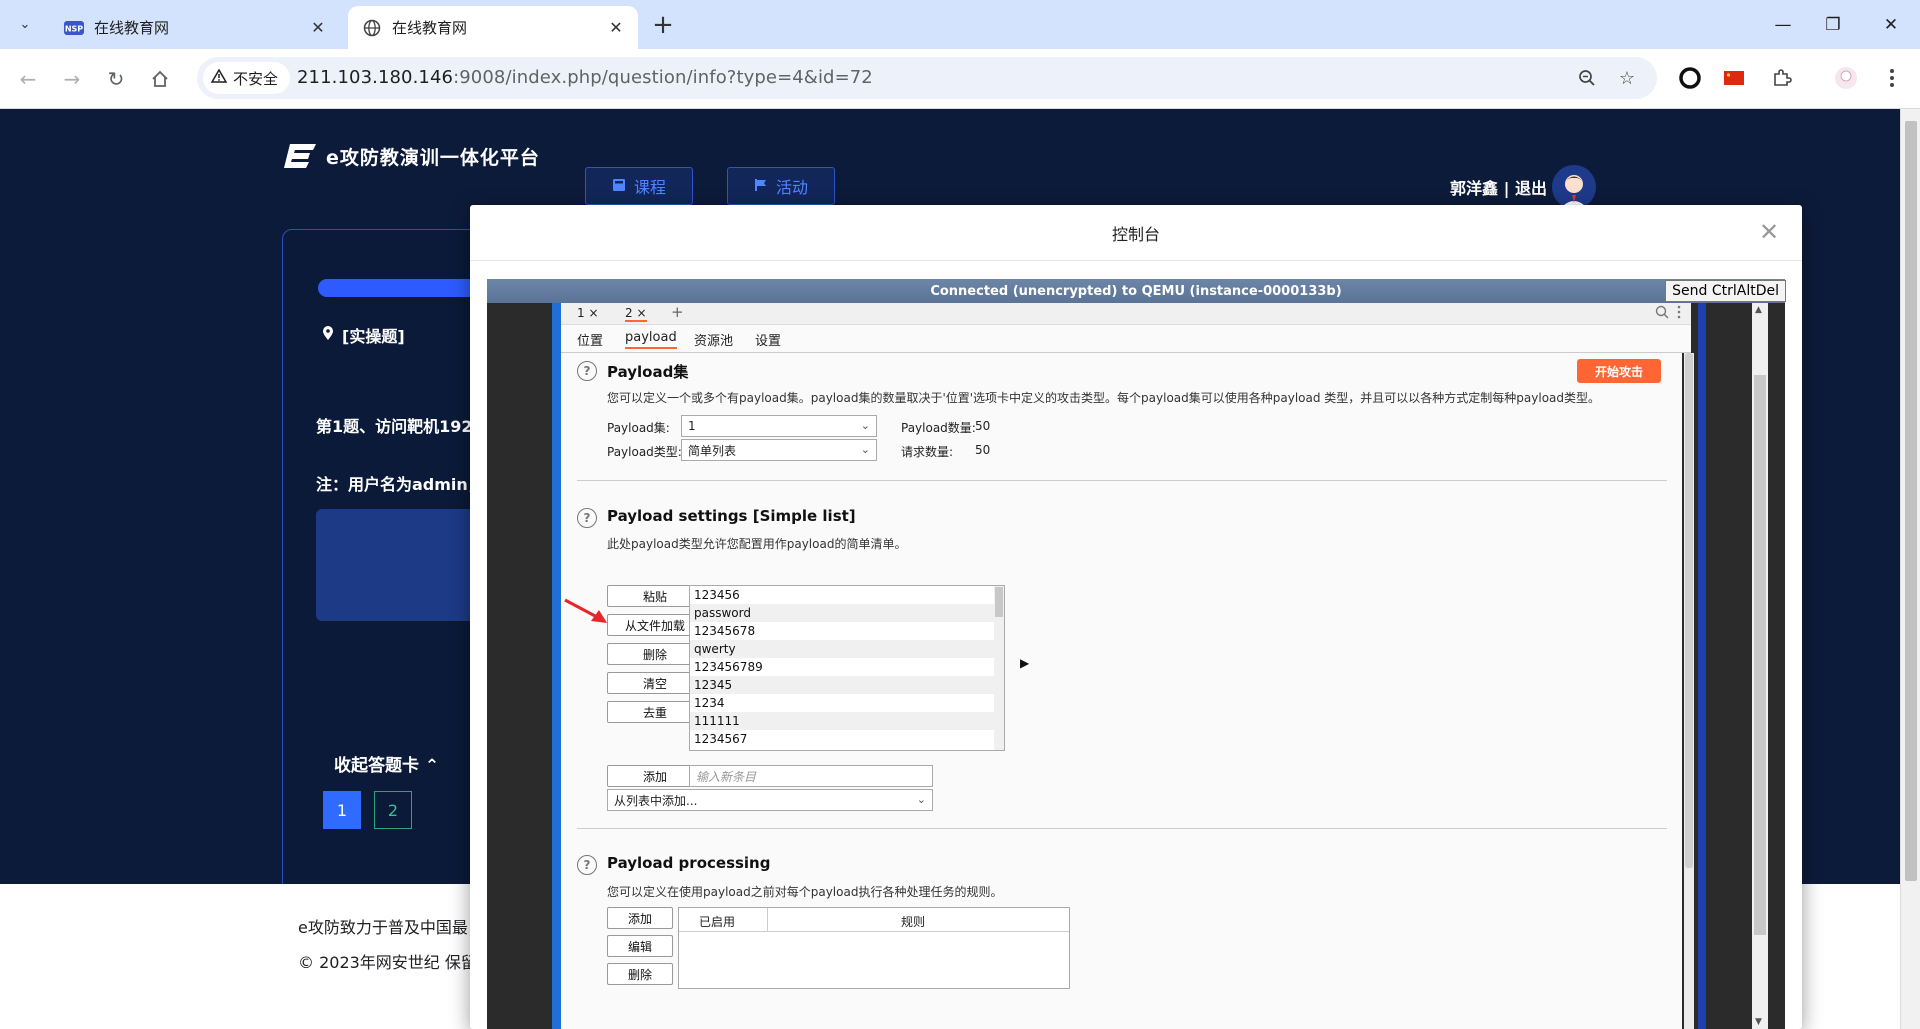  I want to click on site-logo-icon: NSP, so click(74, 28).